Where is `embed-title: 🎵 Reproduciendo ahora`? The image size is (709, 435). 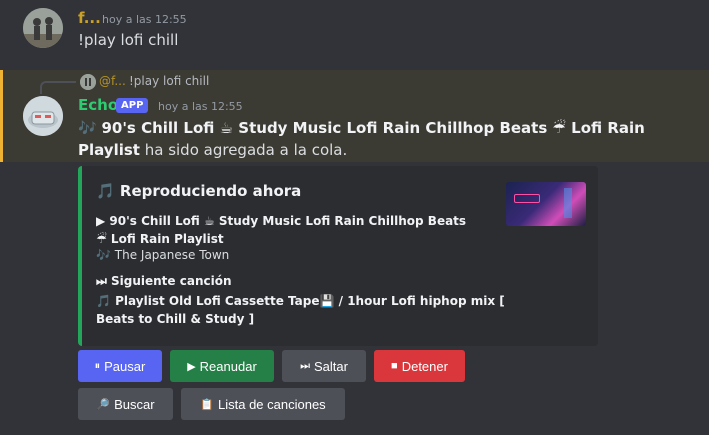
embed-title: 🎵 Reproduciendo ahora is located at coordinates (198, 191).